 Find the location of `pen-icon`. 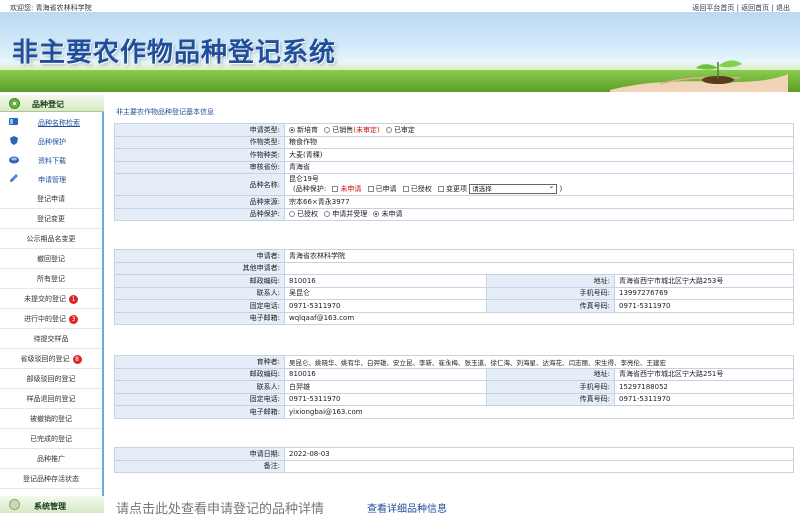

pen-icon is located at coordinates (14, 178).